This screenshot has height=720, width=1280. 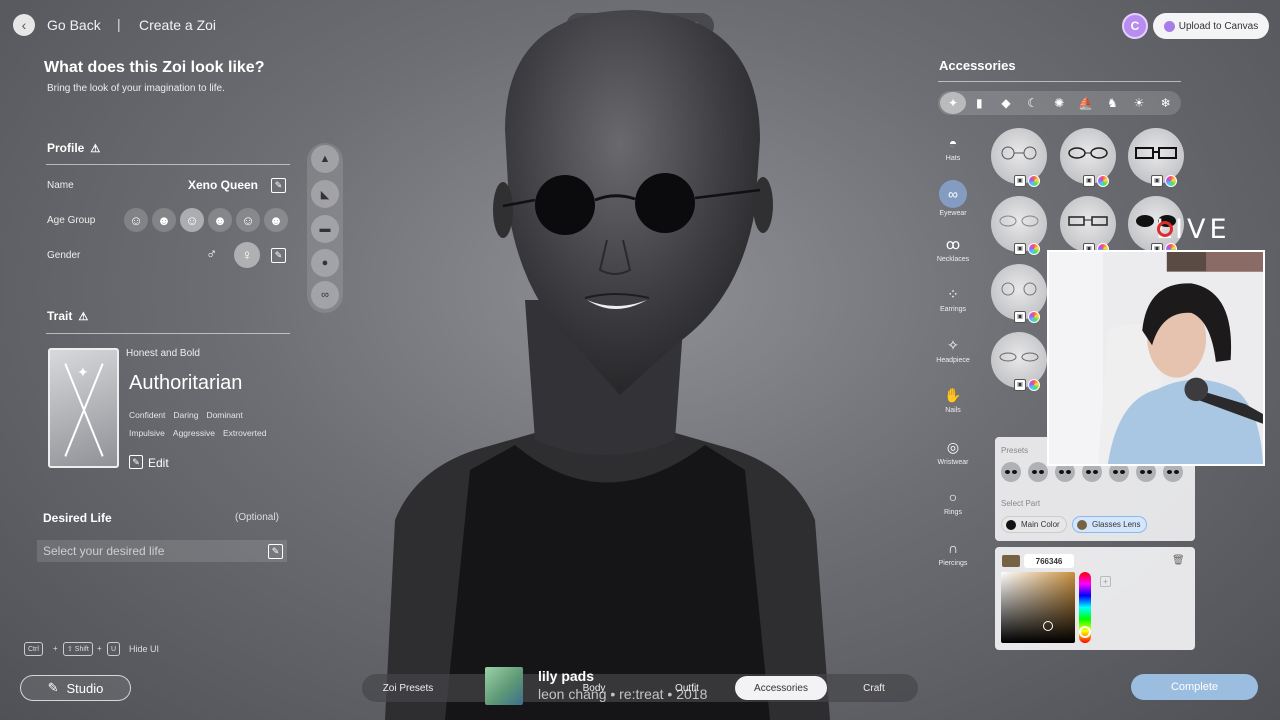 I want to click on category-hats: ◓ Hats, so click(x=953, y=148).